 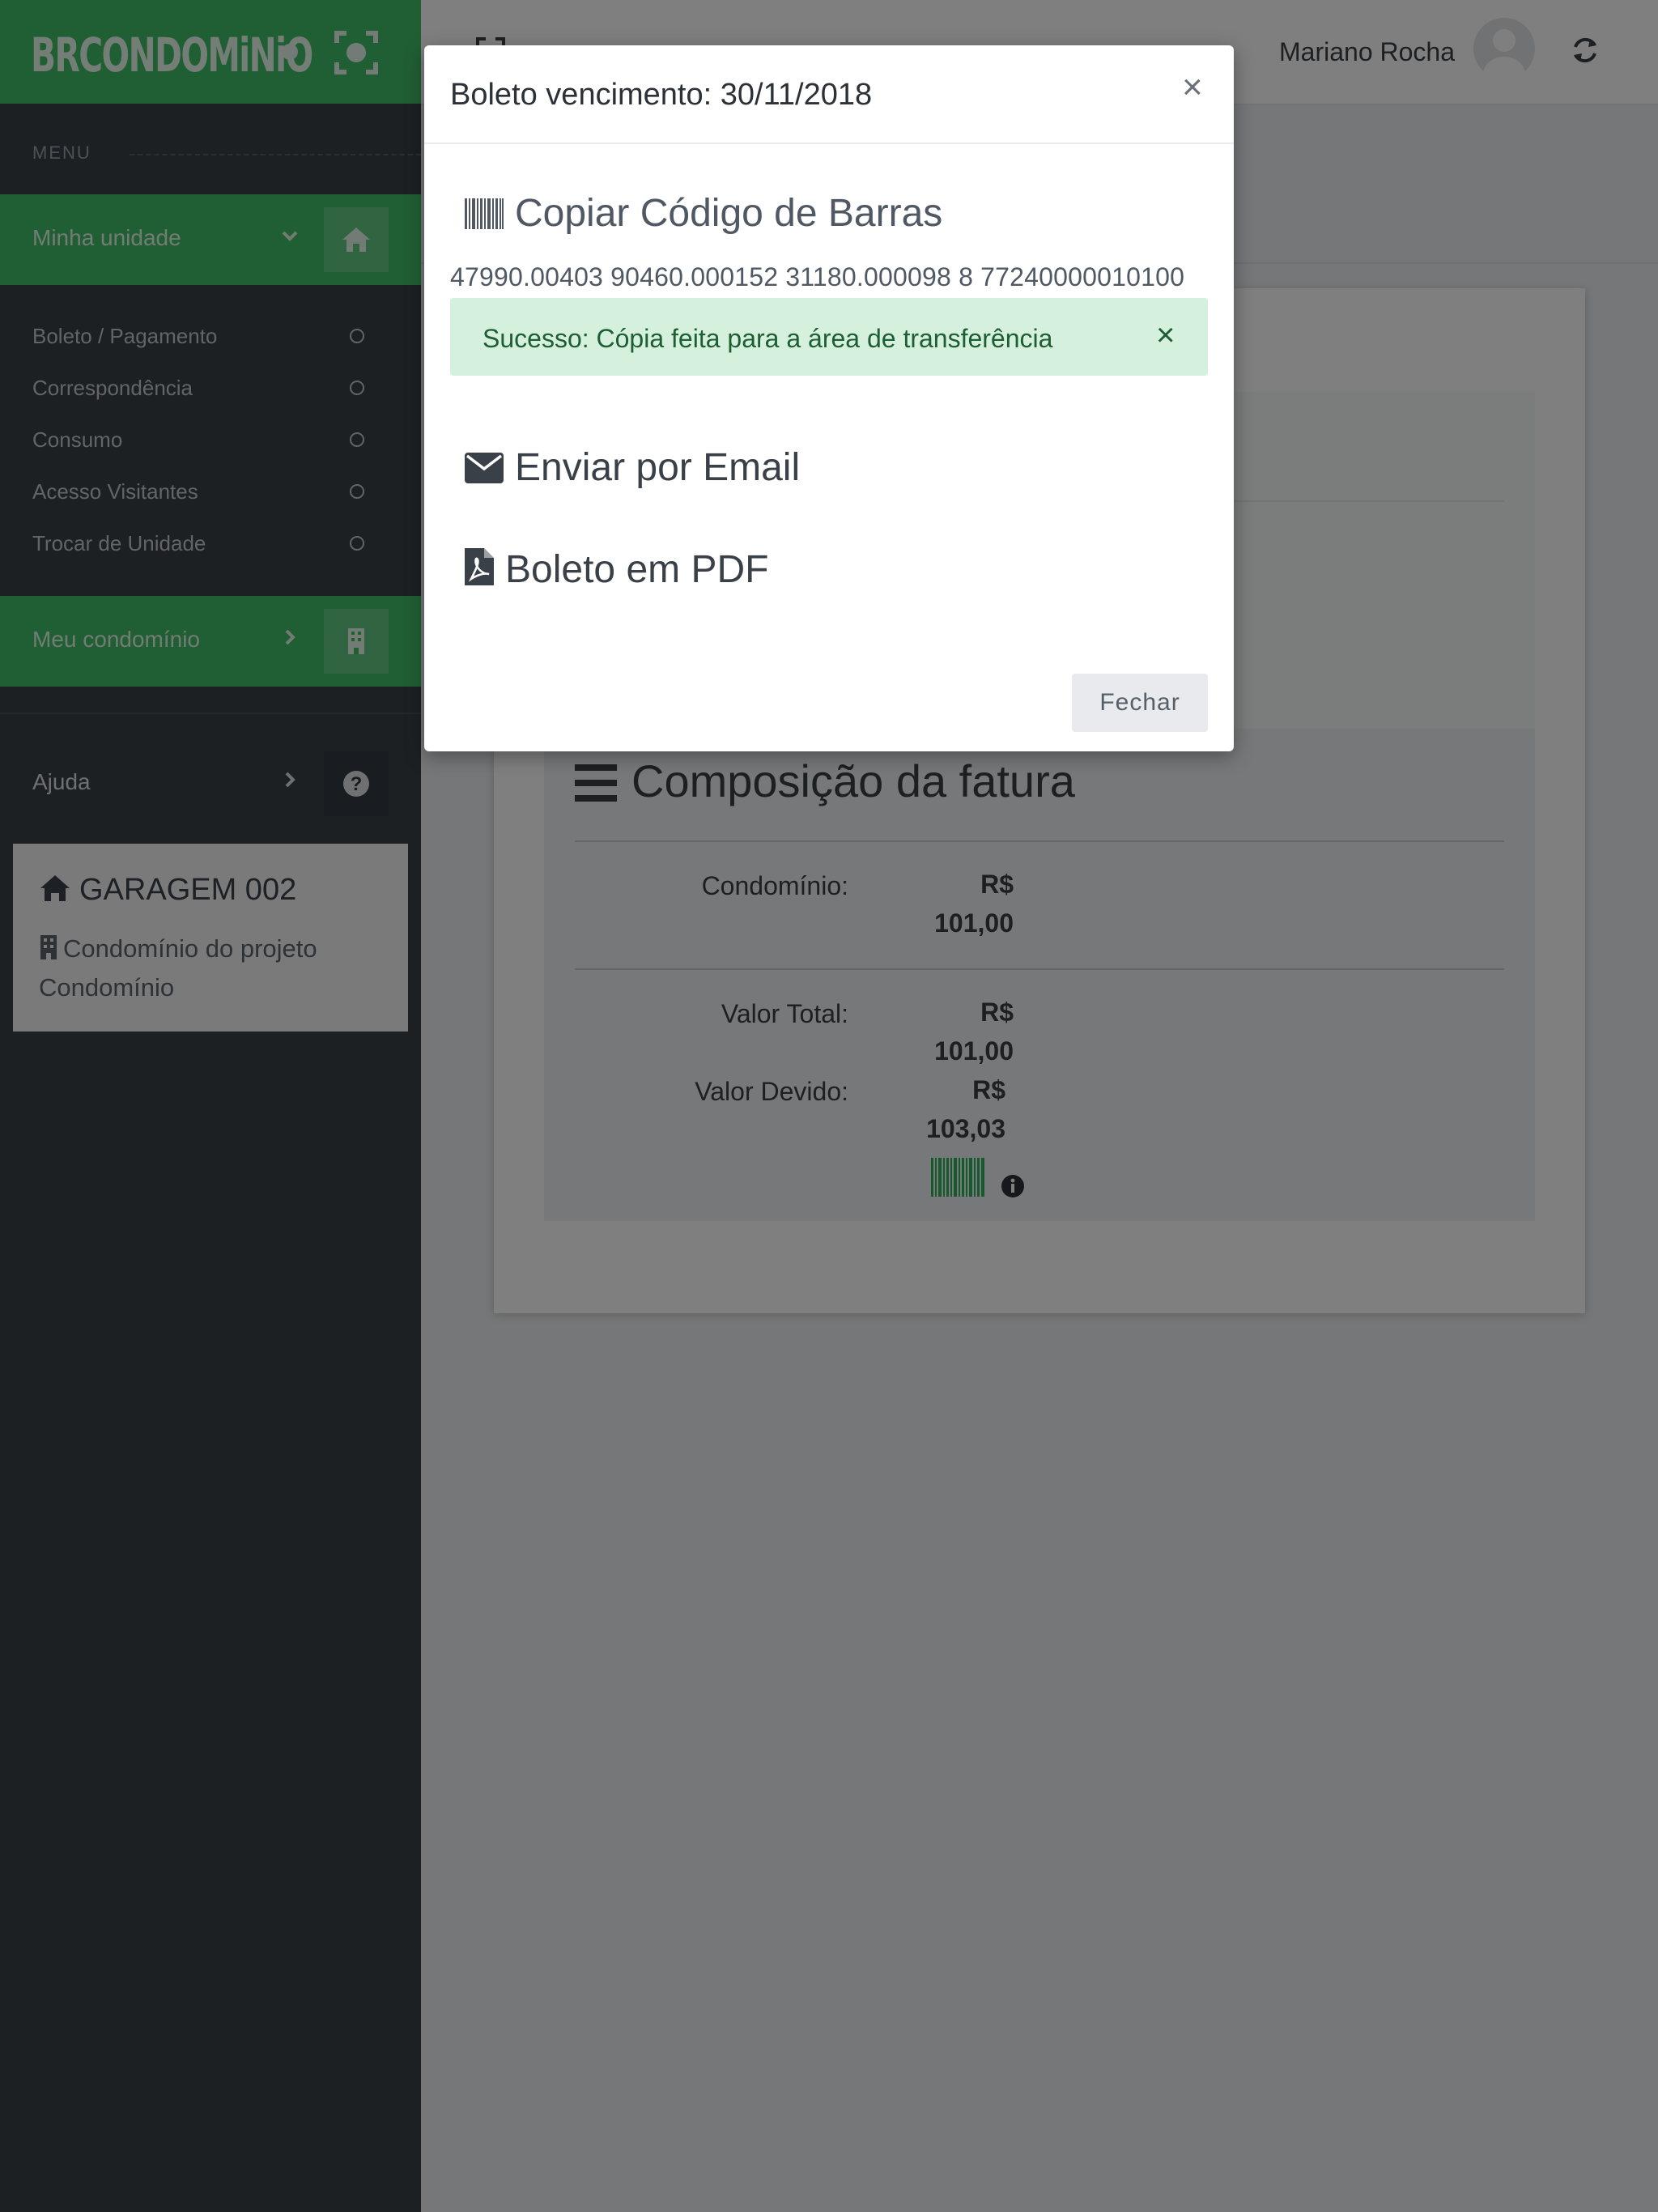 I want to click on close-icon: ×, so click(x=1192, y=87).